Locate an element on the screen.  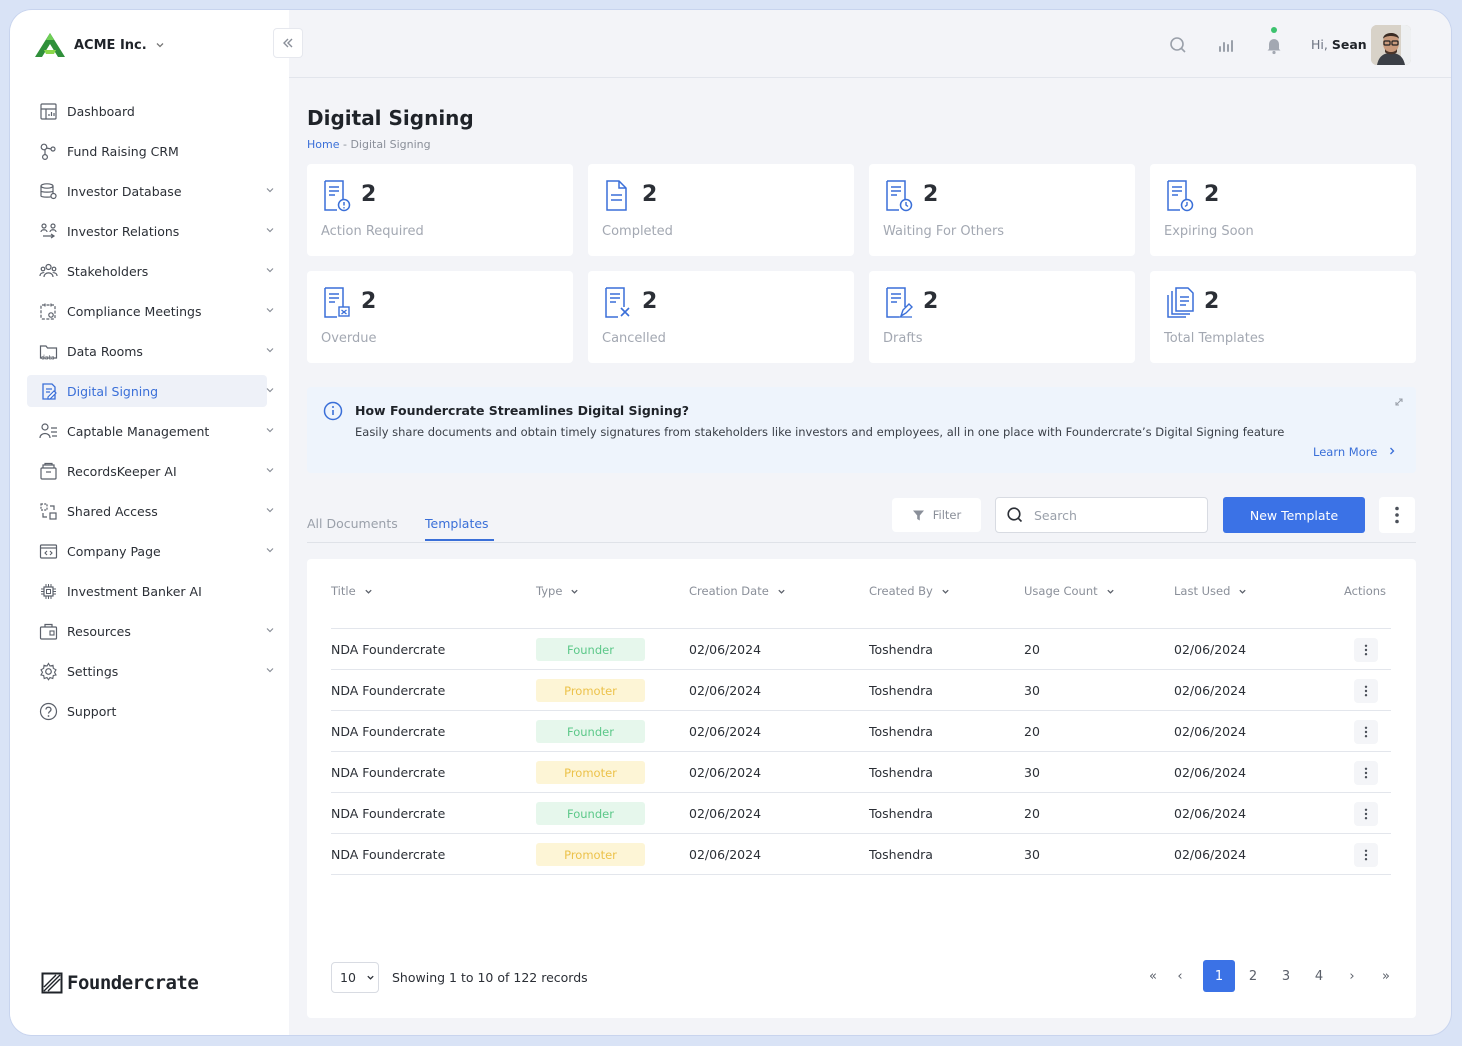
stat-card-completed: 2 Completed is located at coordinates (721, 210).